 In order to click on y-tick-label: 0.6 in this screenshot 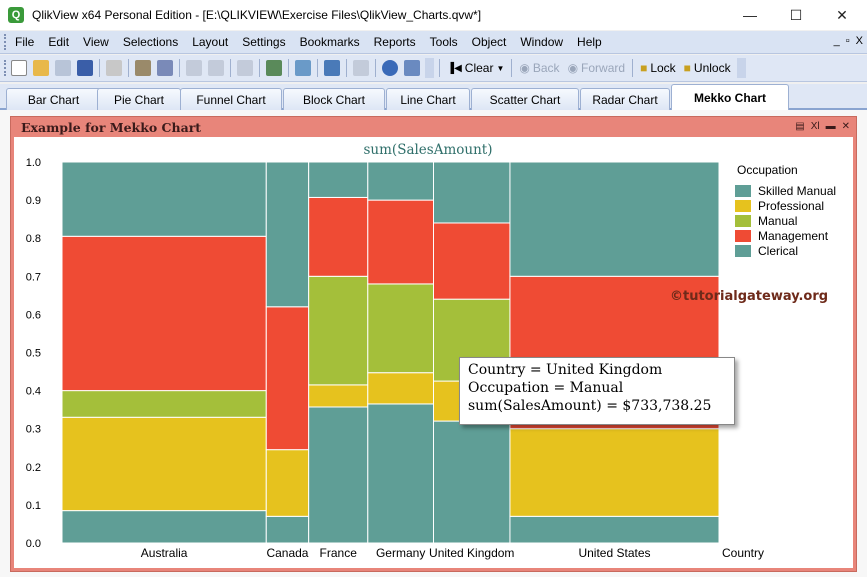, I will do `click(33, 315)`.